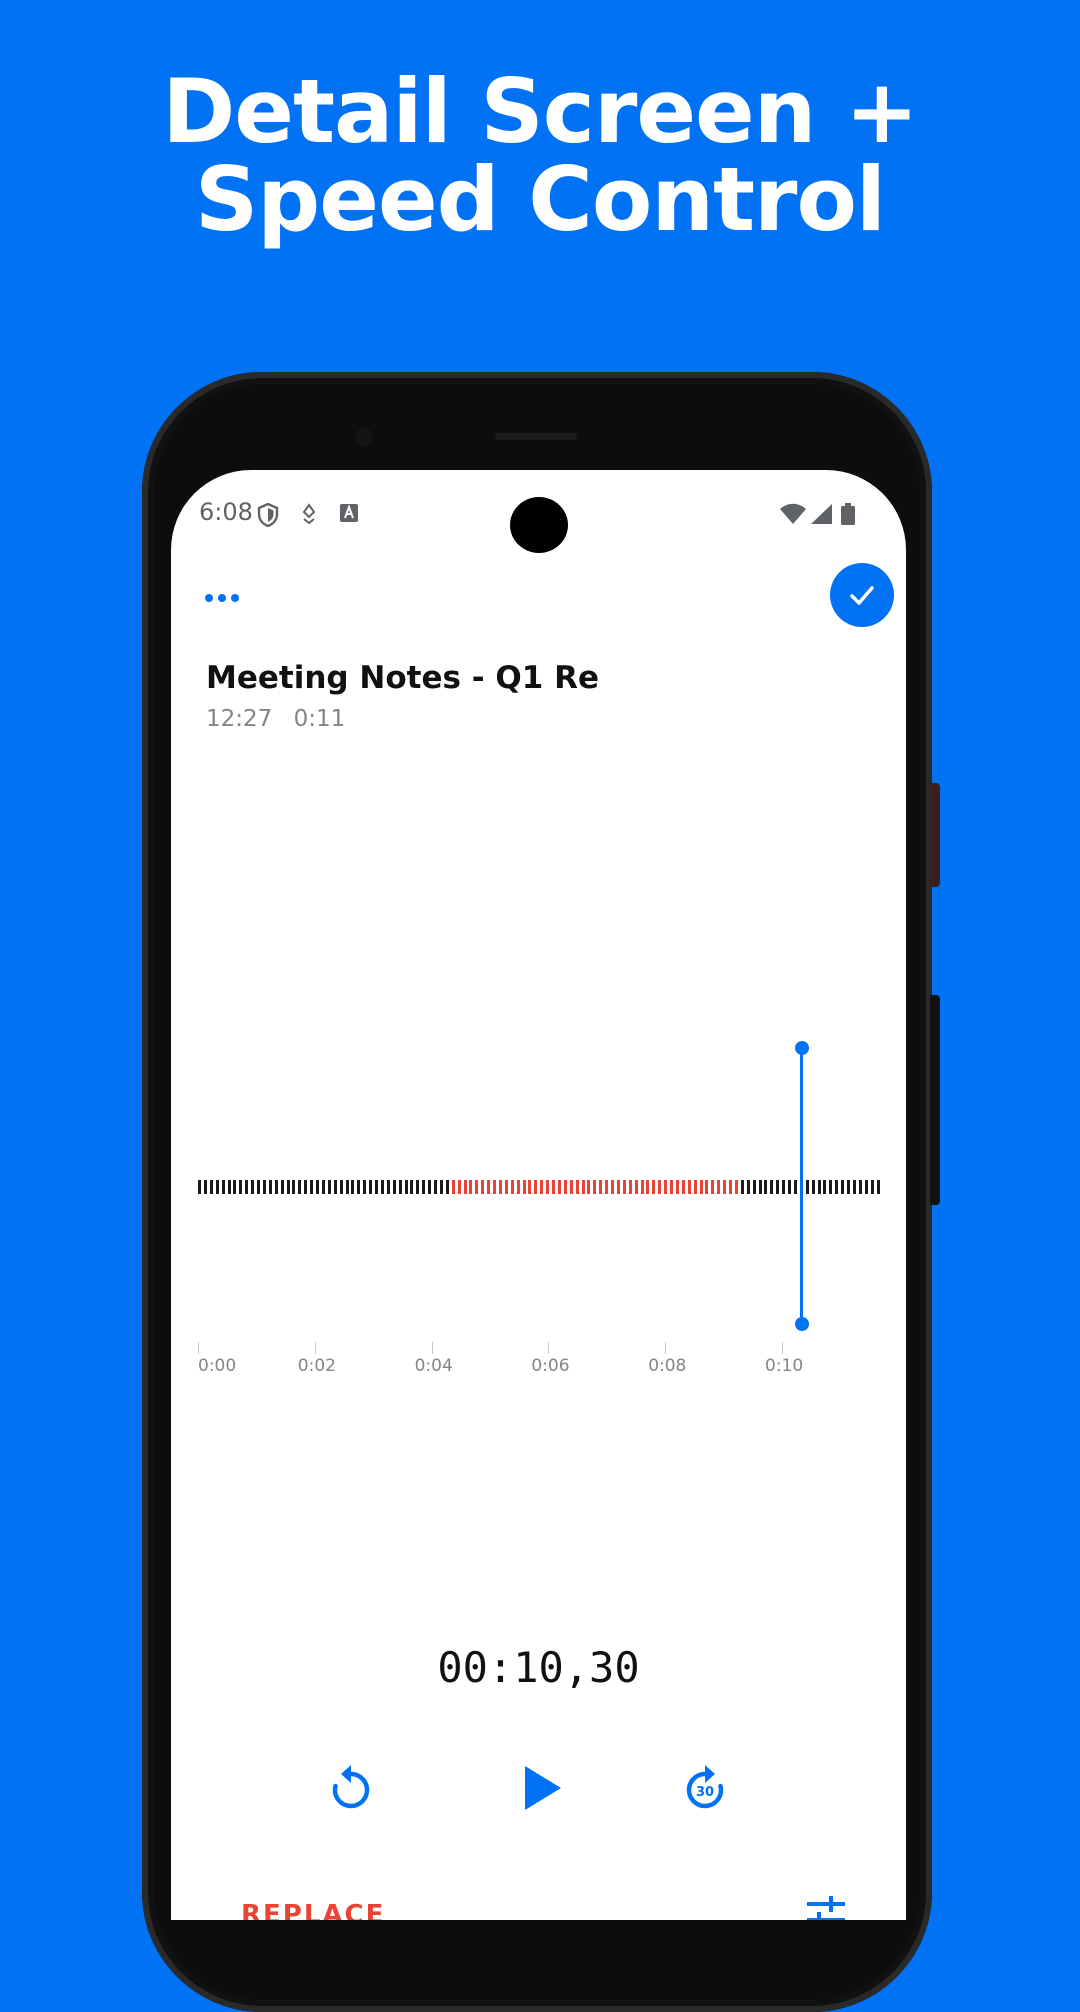 The width and height of the screenshot is (1080, 2012). I want to click on play-button, so click(541, 1788).